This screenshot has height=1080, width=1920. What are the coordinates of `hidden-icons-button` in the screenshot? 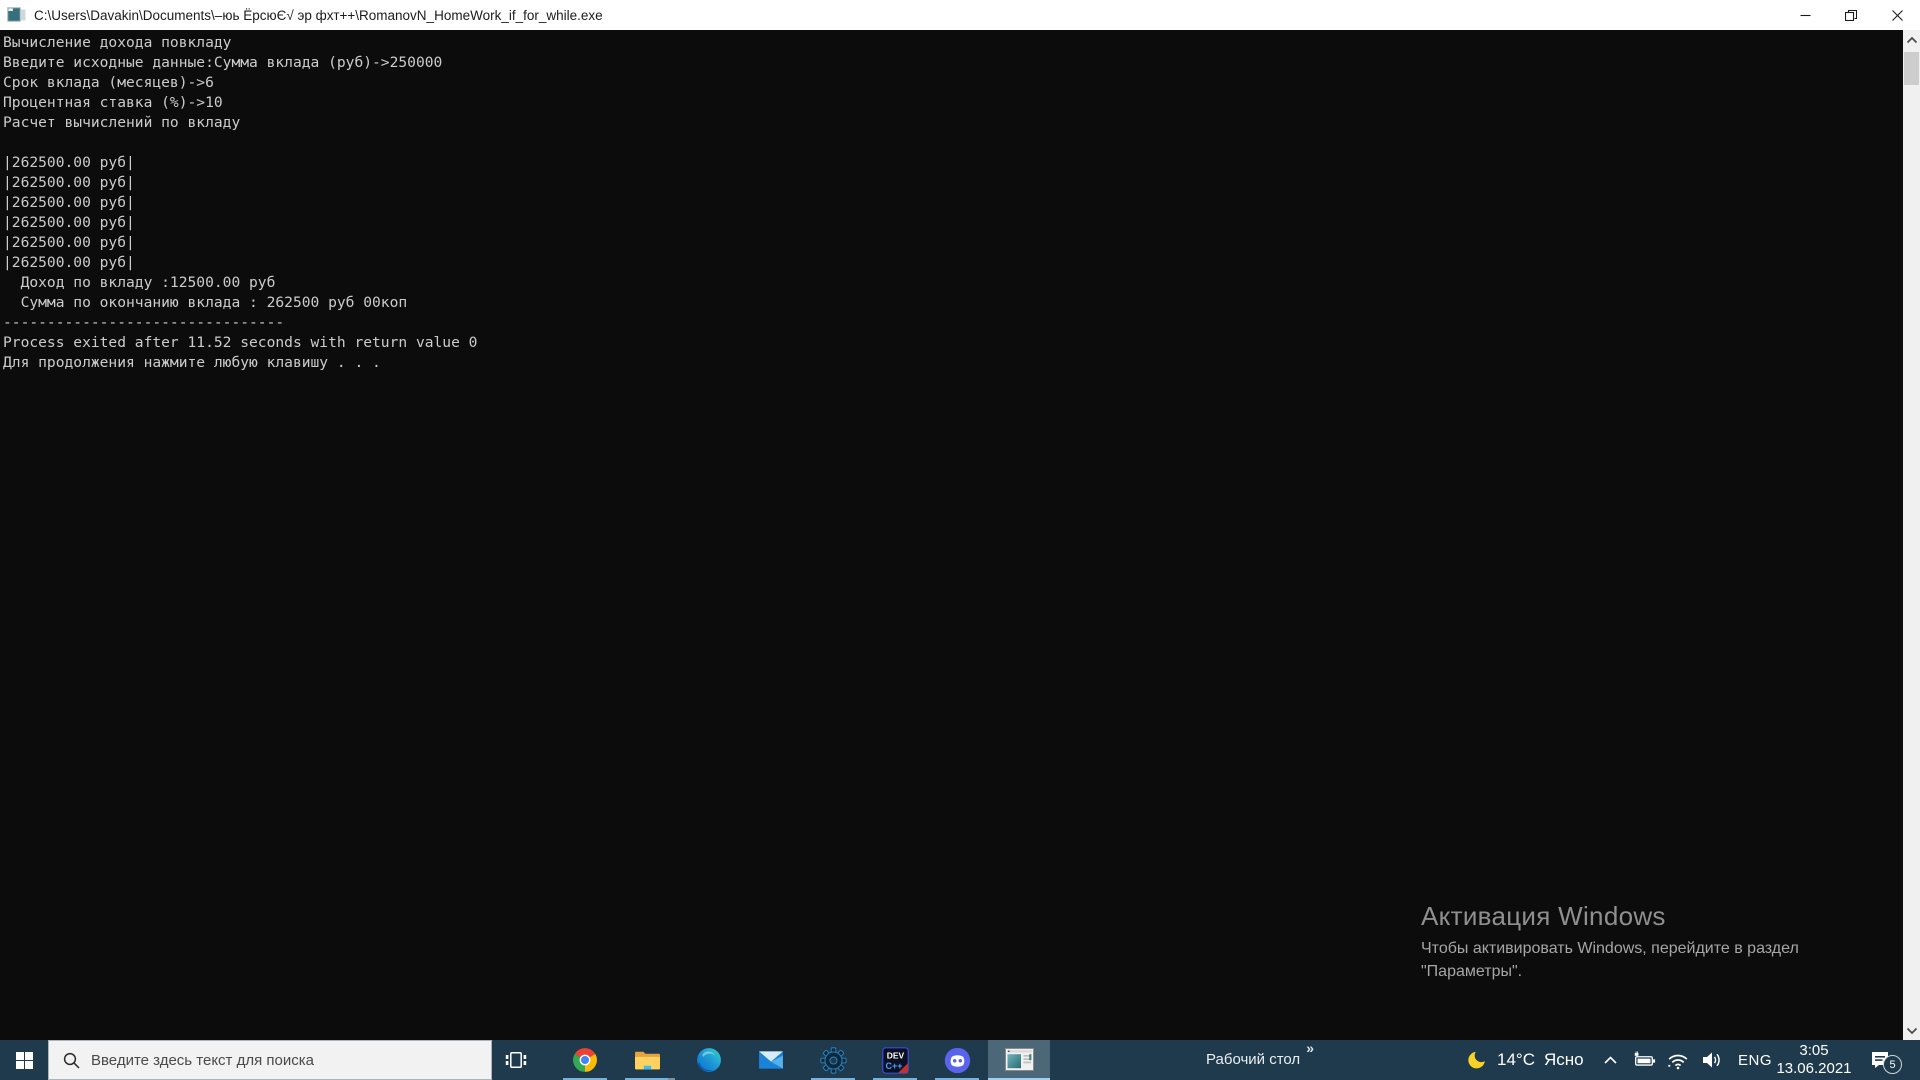 It's located at (1610, 1060).